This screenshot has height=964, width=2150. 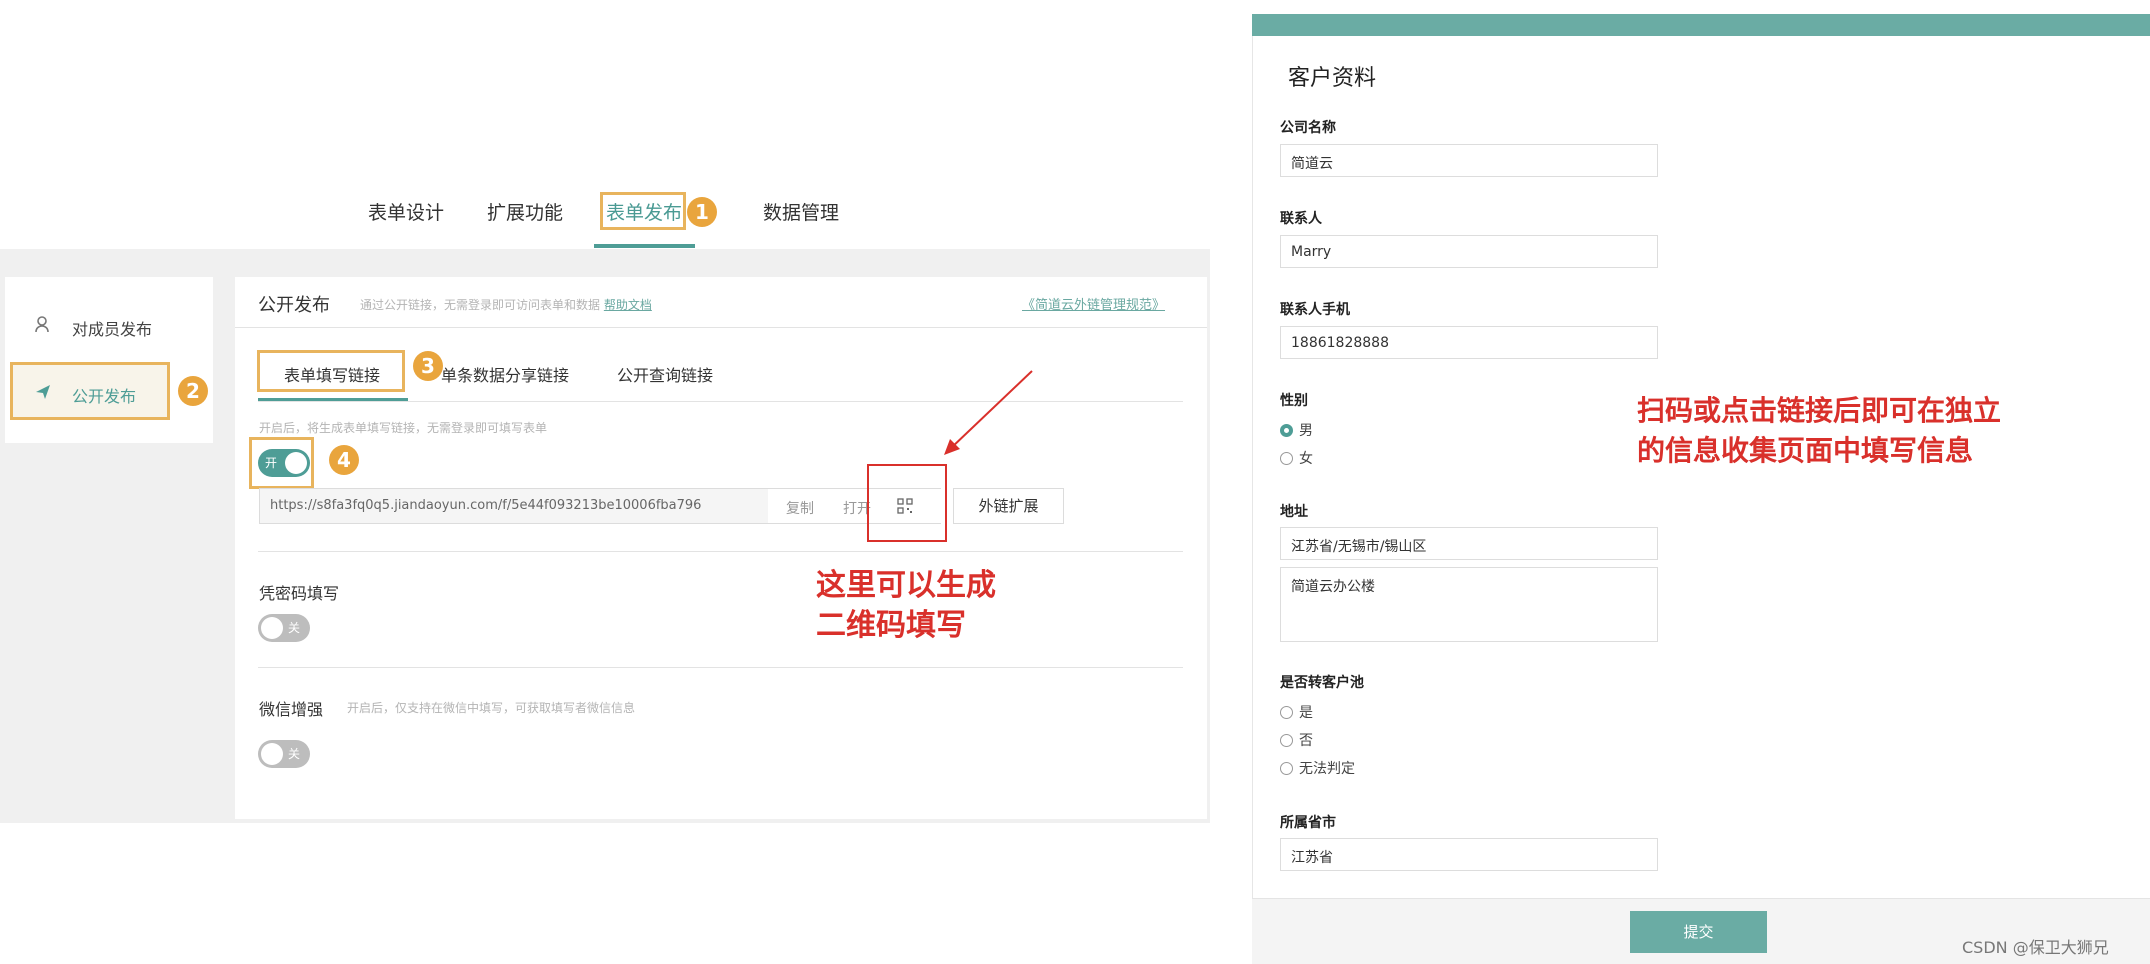 What do you see at coordinates (43, 394) in the screenshot?
I see `send-icon` at bounding box center [43, 394].